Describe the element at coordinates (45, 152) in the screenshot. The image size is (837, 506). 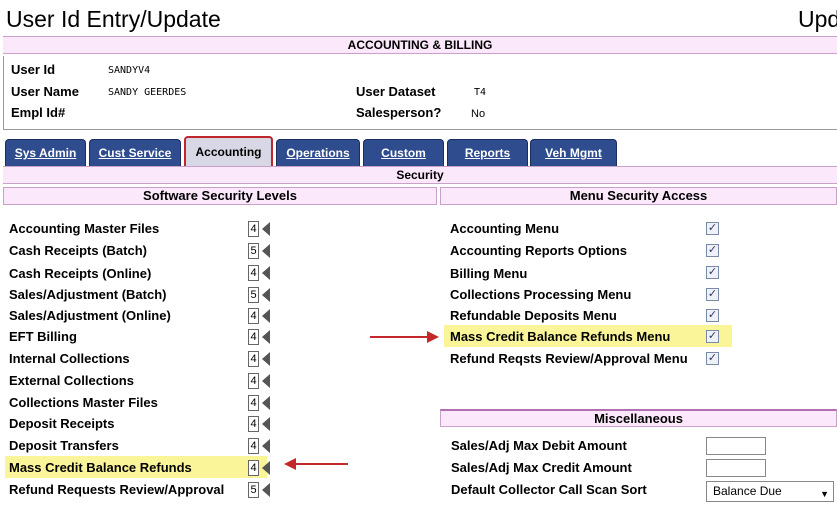
I see `tab-sys-admin: Sys Admin` at that location.